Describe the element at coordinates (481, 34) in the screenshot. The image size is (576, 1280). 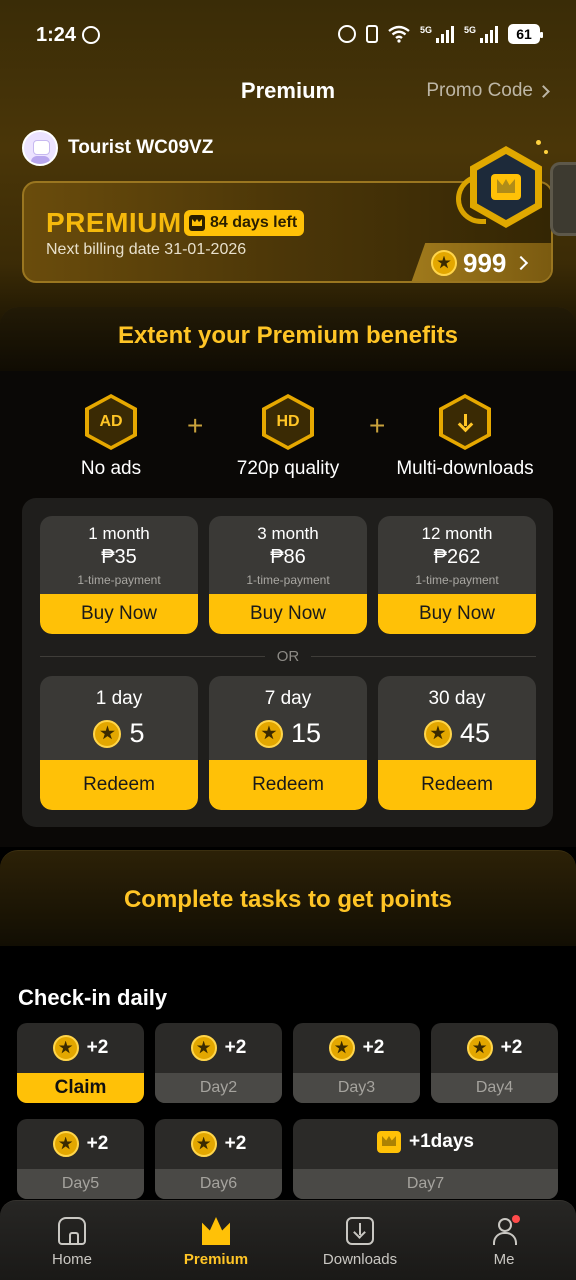
I see `signal-icon-2: 5G` at that location.